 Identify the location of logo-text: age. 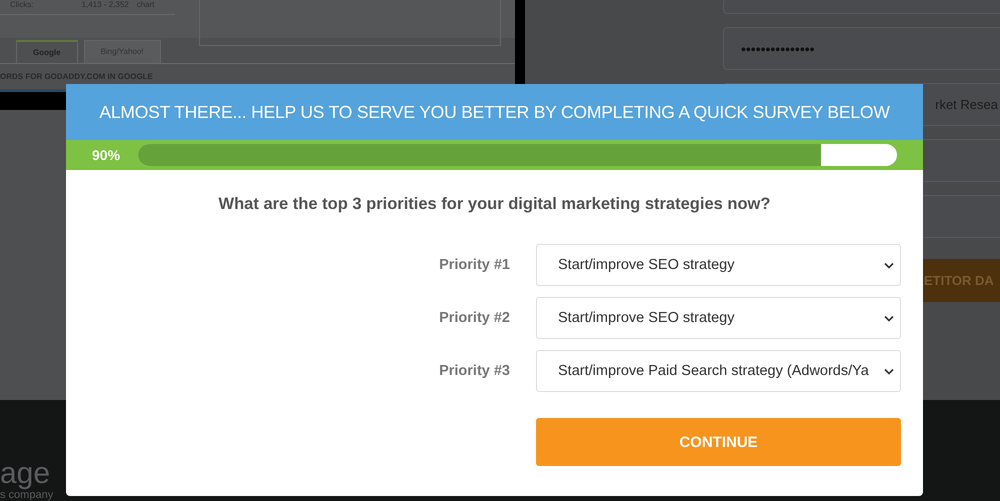
(26, 474).